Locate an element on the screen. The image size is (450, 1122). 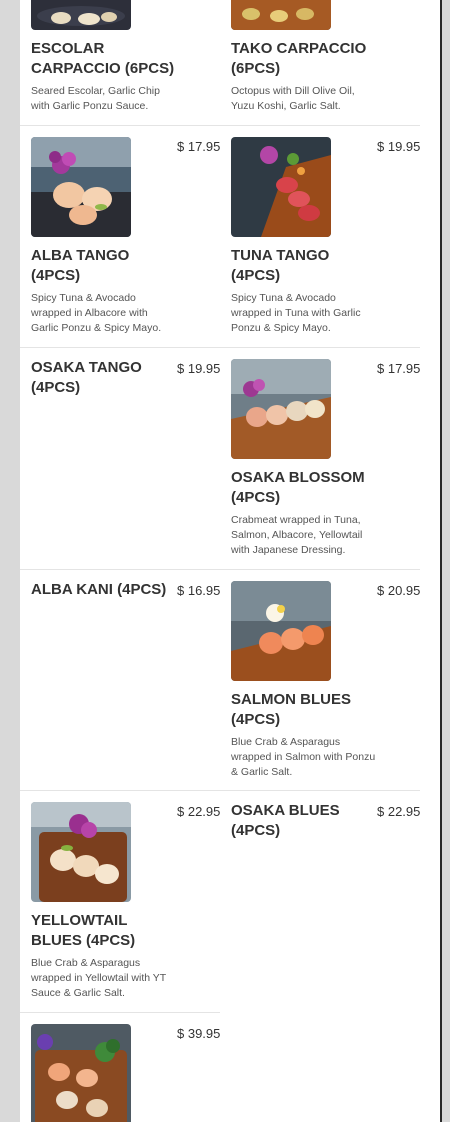
menu-item-title: SALMON BLUES (4PCS) is located at coordinates (291, 709).